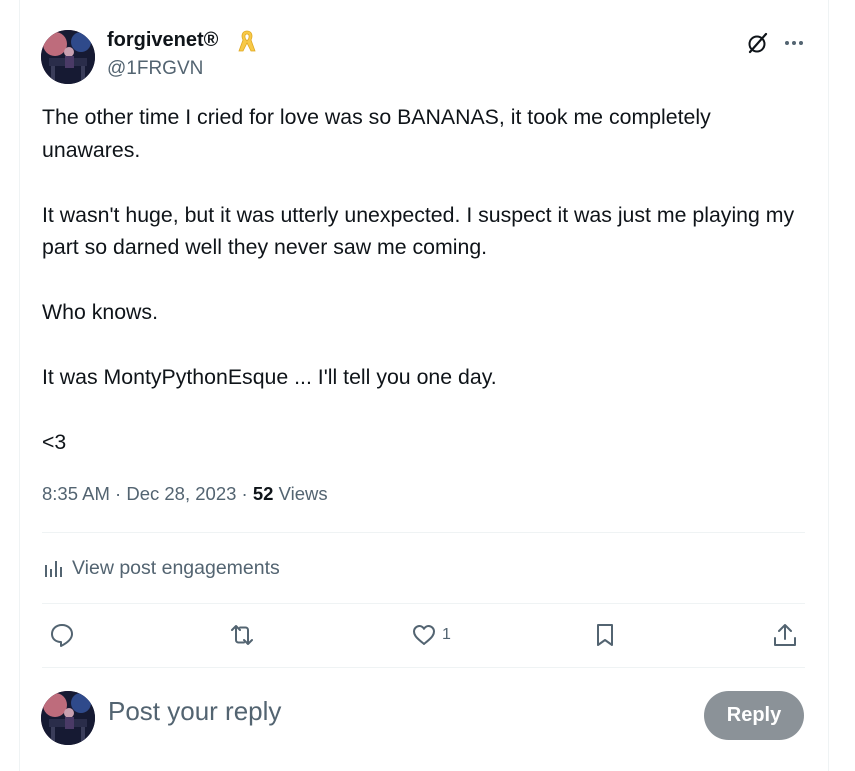 This screenshot has width=855, height=771. I want to click on tweet-meta: 8:35 AM · Dec 28, 2023 · 52 Views, so click(185, 494).